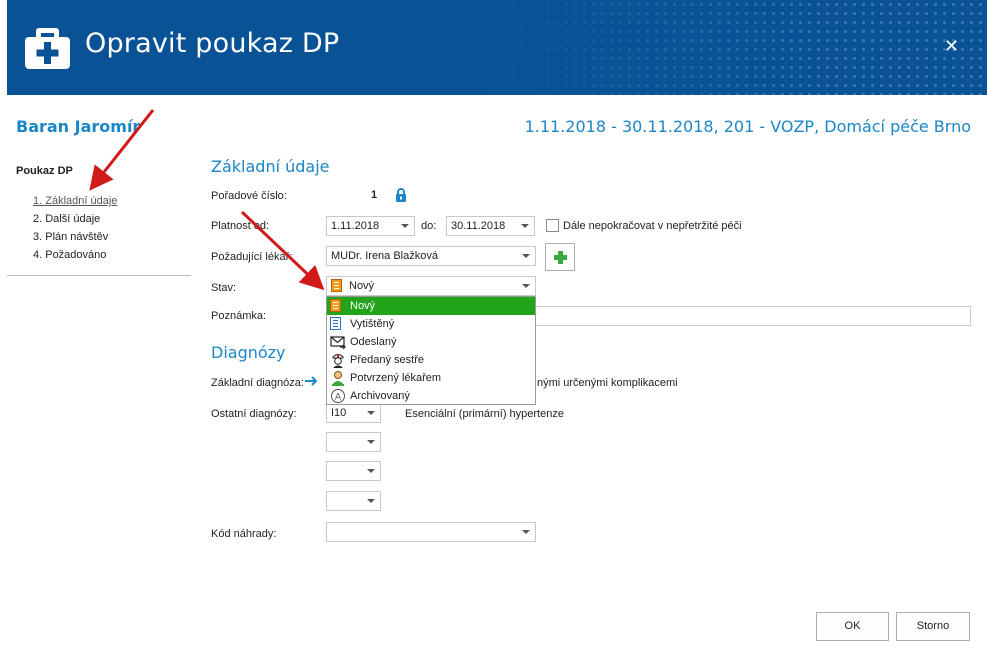  I want to click on stav-option-potvrzeny-lekarem: Potvrzený lékařem, so click(431, 378).